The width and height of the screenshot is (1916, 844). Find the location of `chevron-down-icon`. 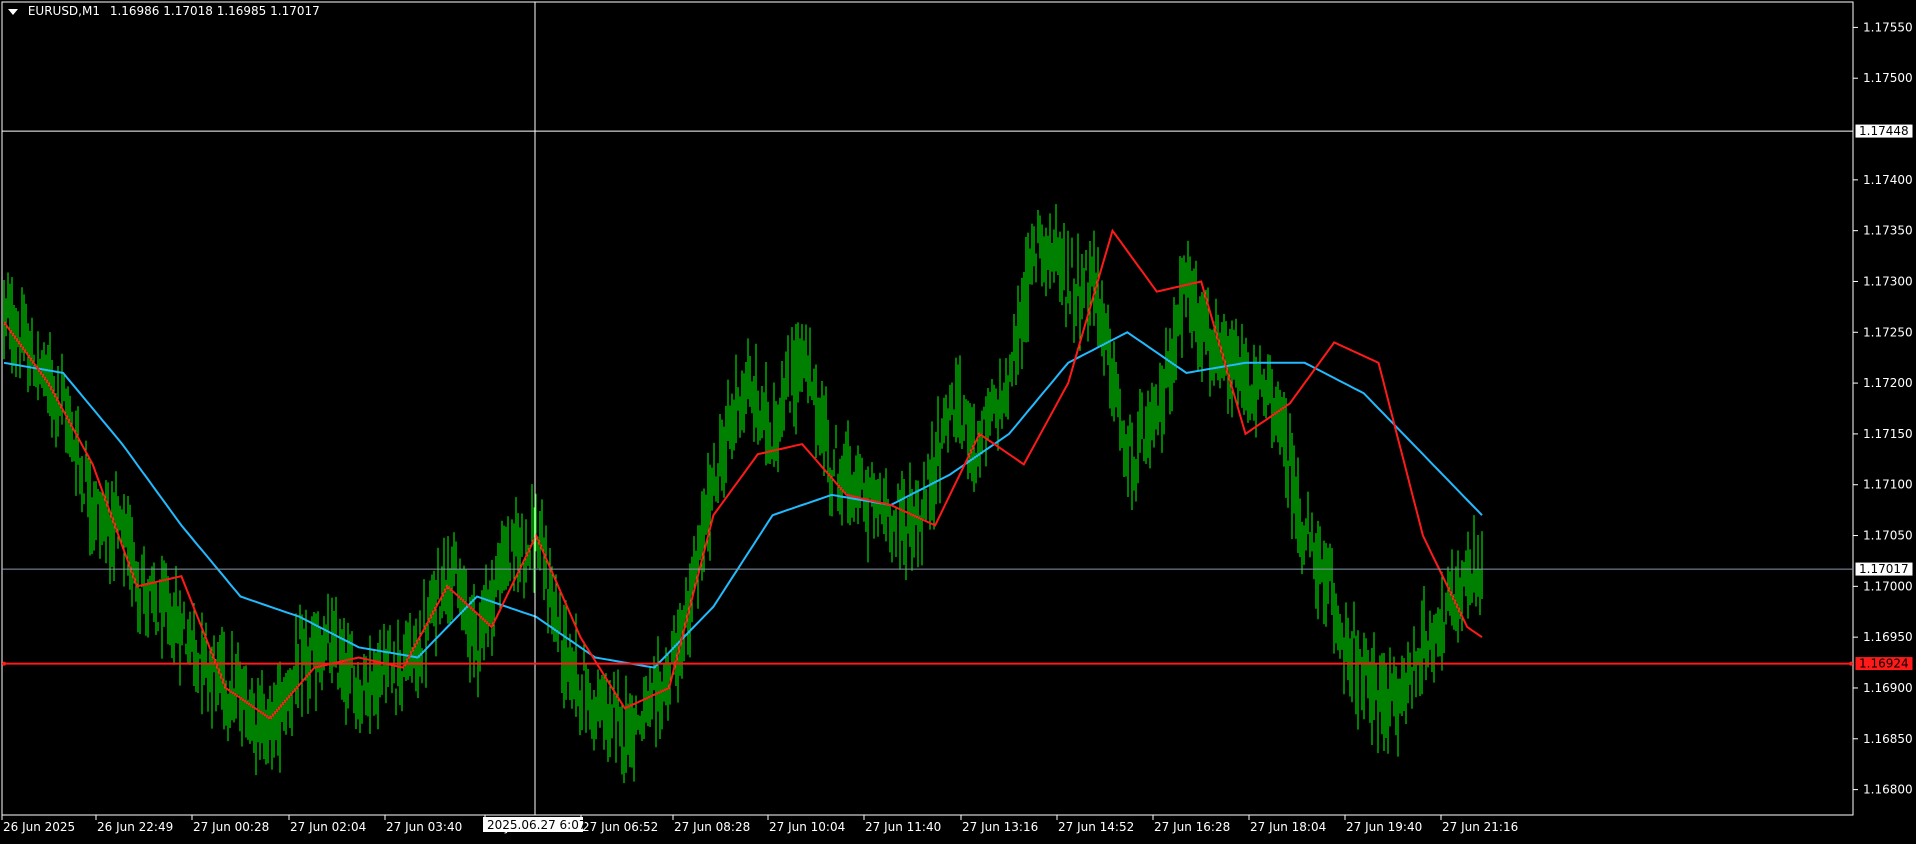

chevron-down-icon is located at coordinates (13, 11).